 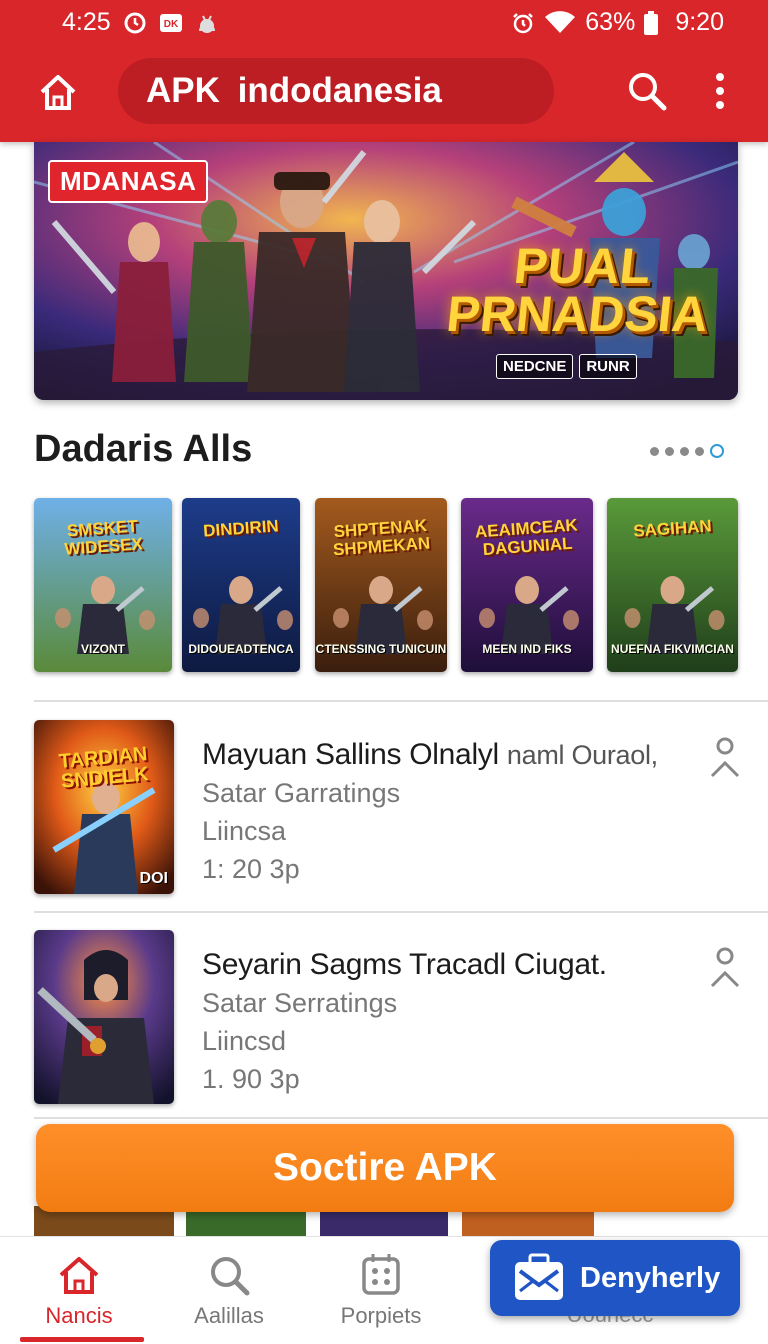 What do you see at coordinates (608, 366) in the screenshot?
I see `banner-sub-right: RUNR` at bounding box center [608, 366].